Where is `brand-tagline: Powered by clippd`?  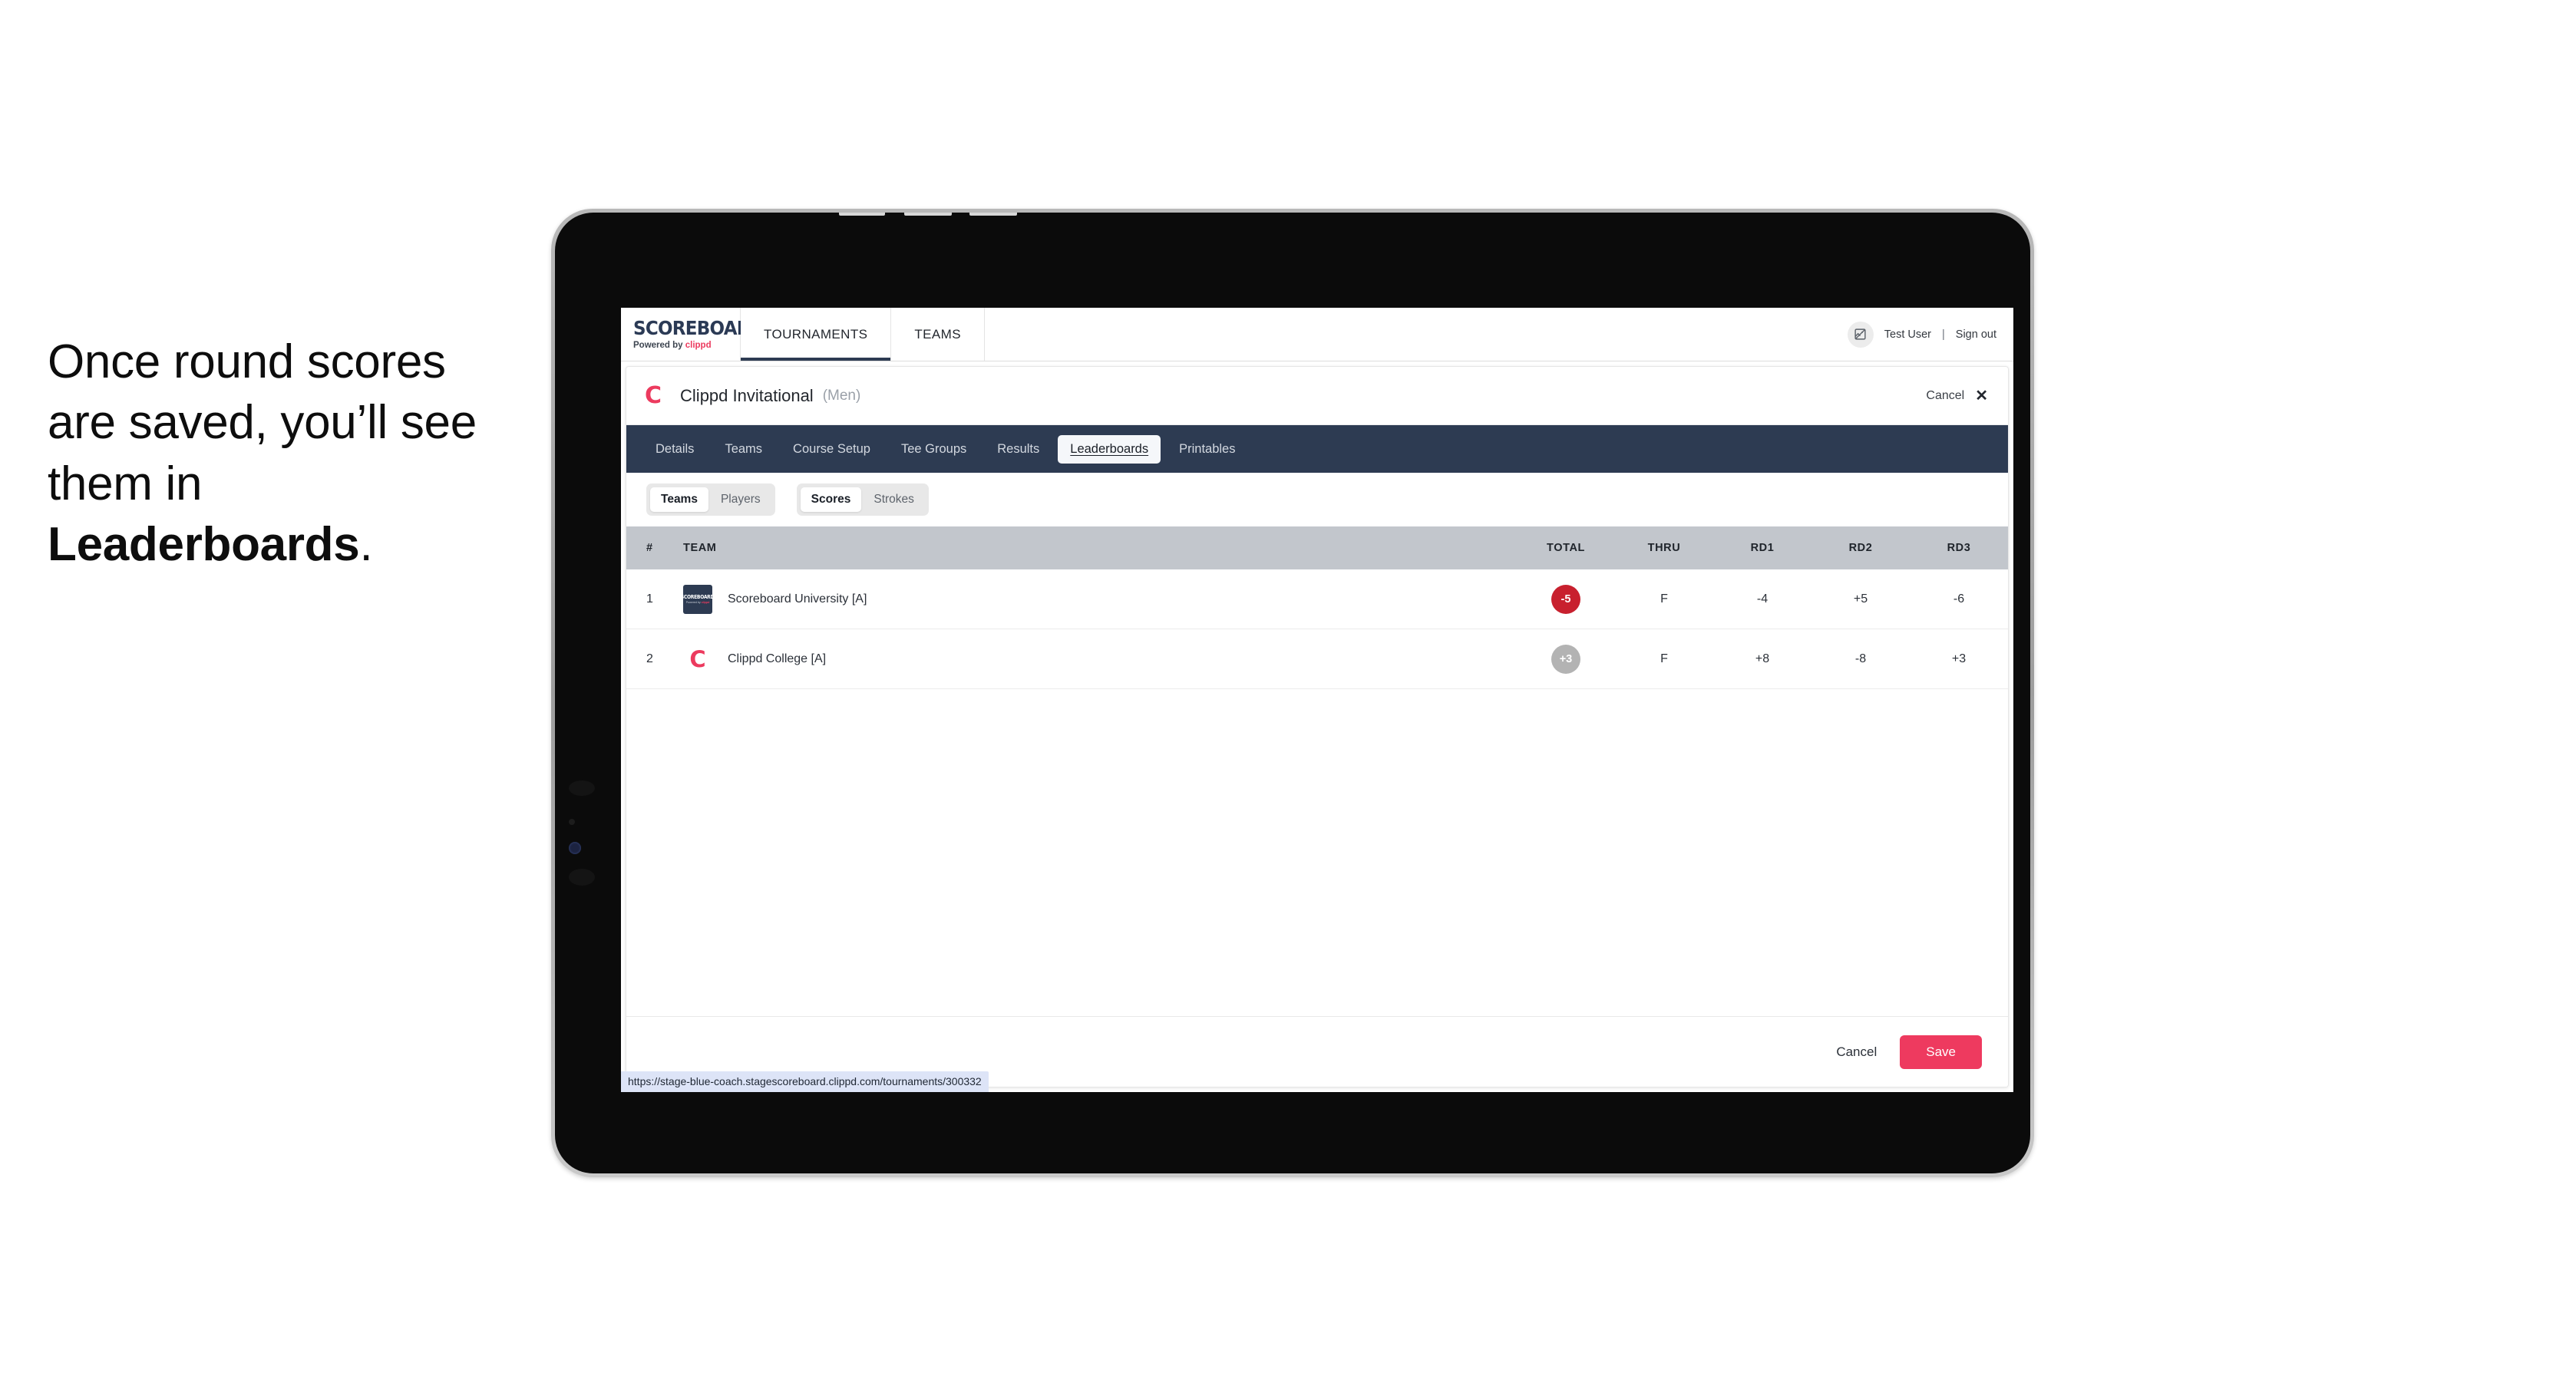
brand-tagline: Powered by clippd is located at coordinates (686, 345).